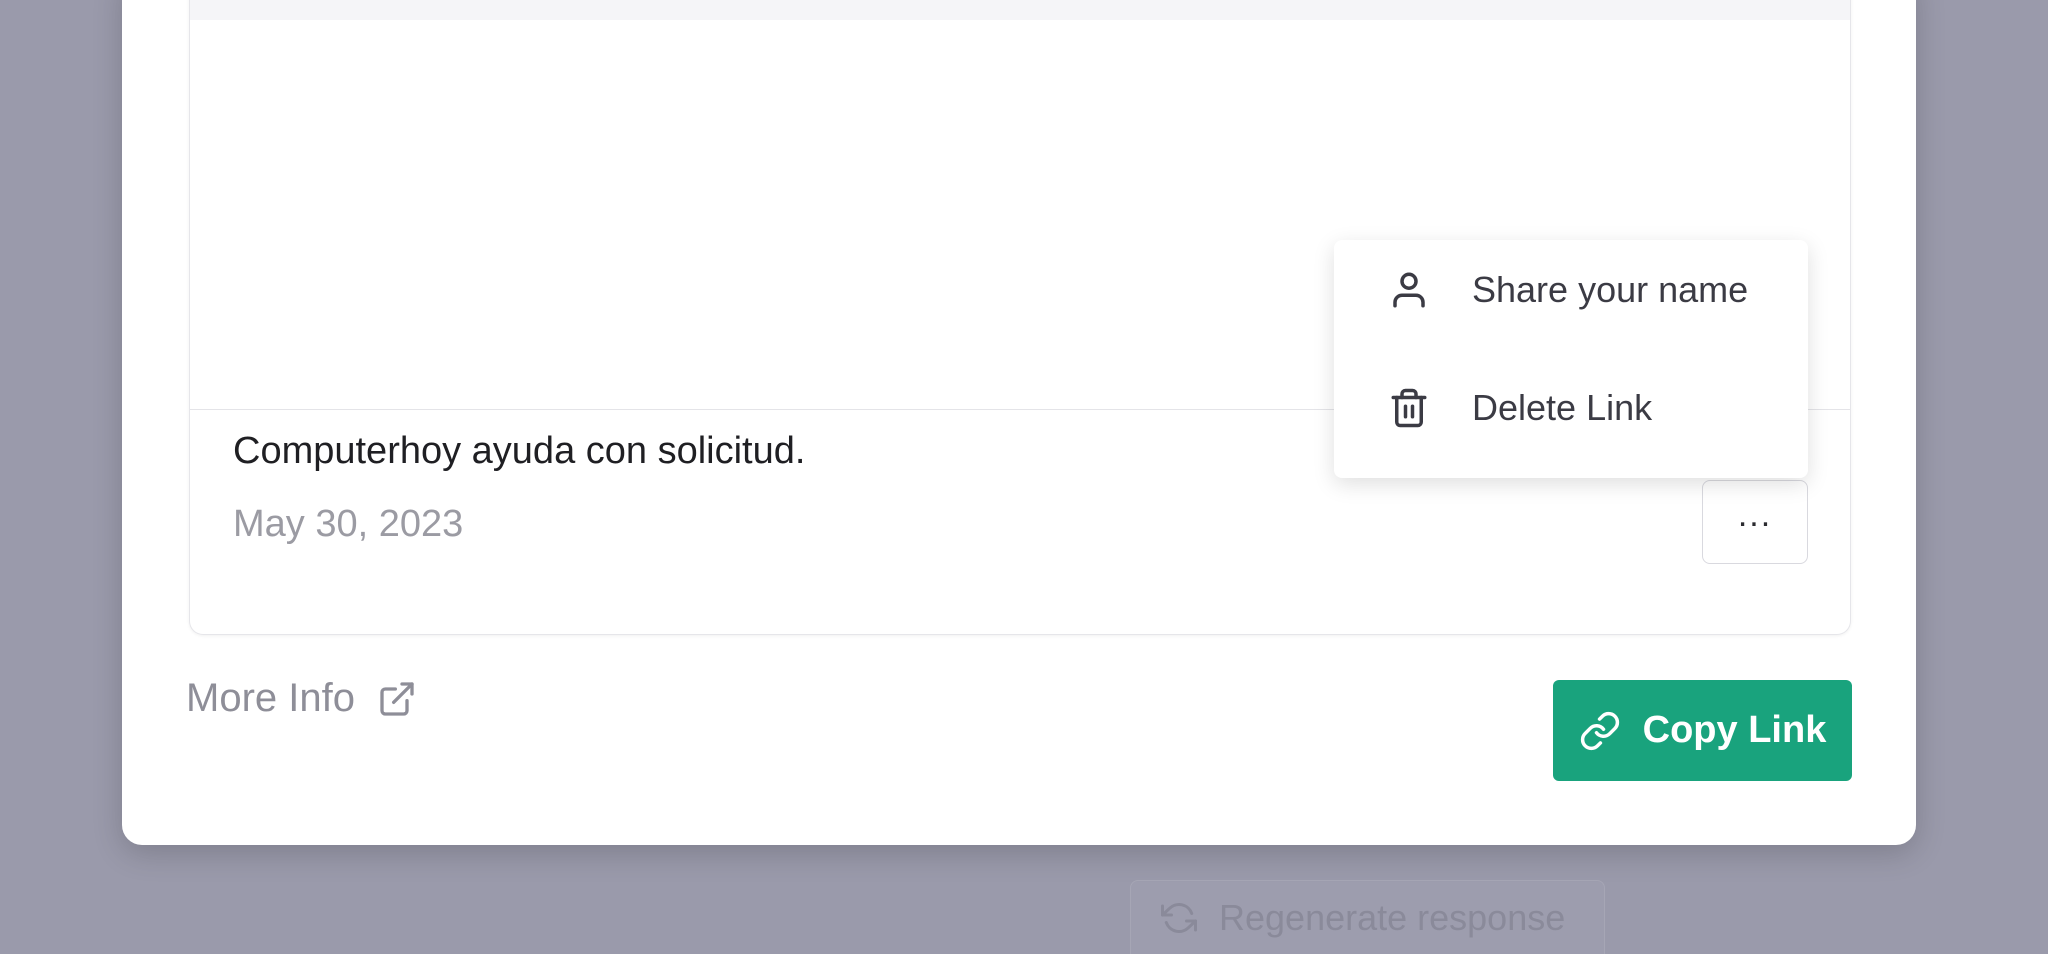  Describe the element at coordinates (270, 698) in the screenshot. I see `more-info-label: More Info` at that location.